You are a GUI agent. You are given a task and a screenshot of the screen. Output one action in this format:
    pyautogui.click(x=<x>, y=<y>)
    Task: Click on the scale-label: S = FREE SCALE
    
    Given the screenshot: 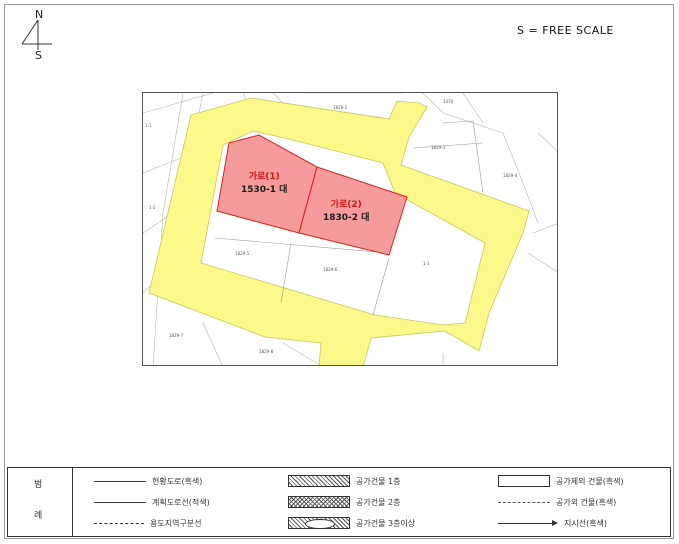 What is the action you would take?
    pyautogui.click(x=565, y=30)
    